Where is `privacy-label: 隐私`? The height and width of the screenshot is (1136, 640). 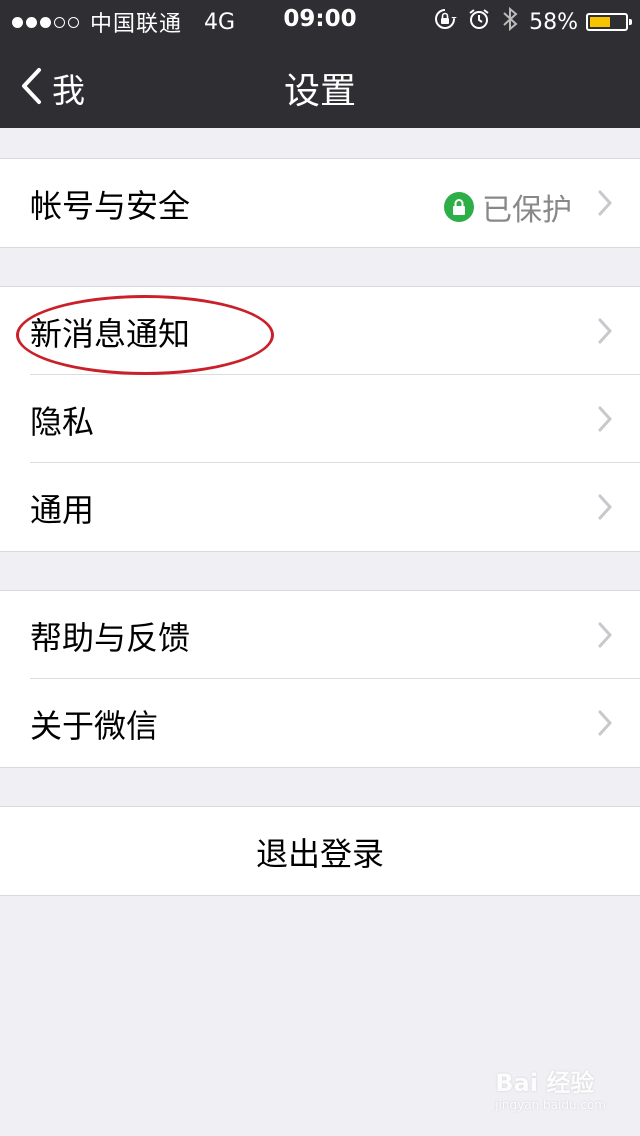 privacy-label: 隐私 is located at coordinates (62, 422).